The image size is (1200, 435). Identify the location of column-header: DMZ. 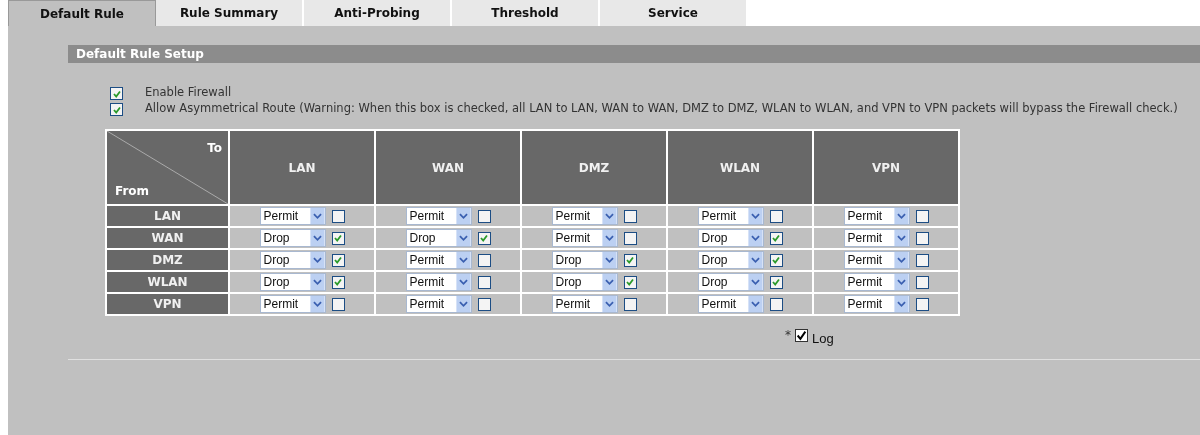
(594, 167).